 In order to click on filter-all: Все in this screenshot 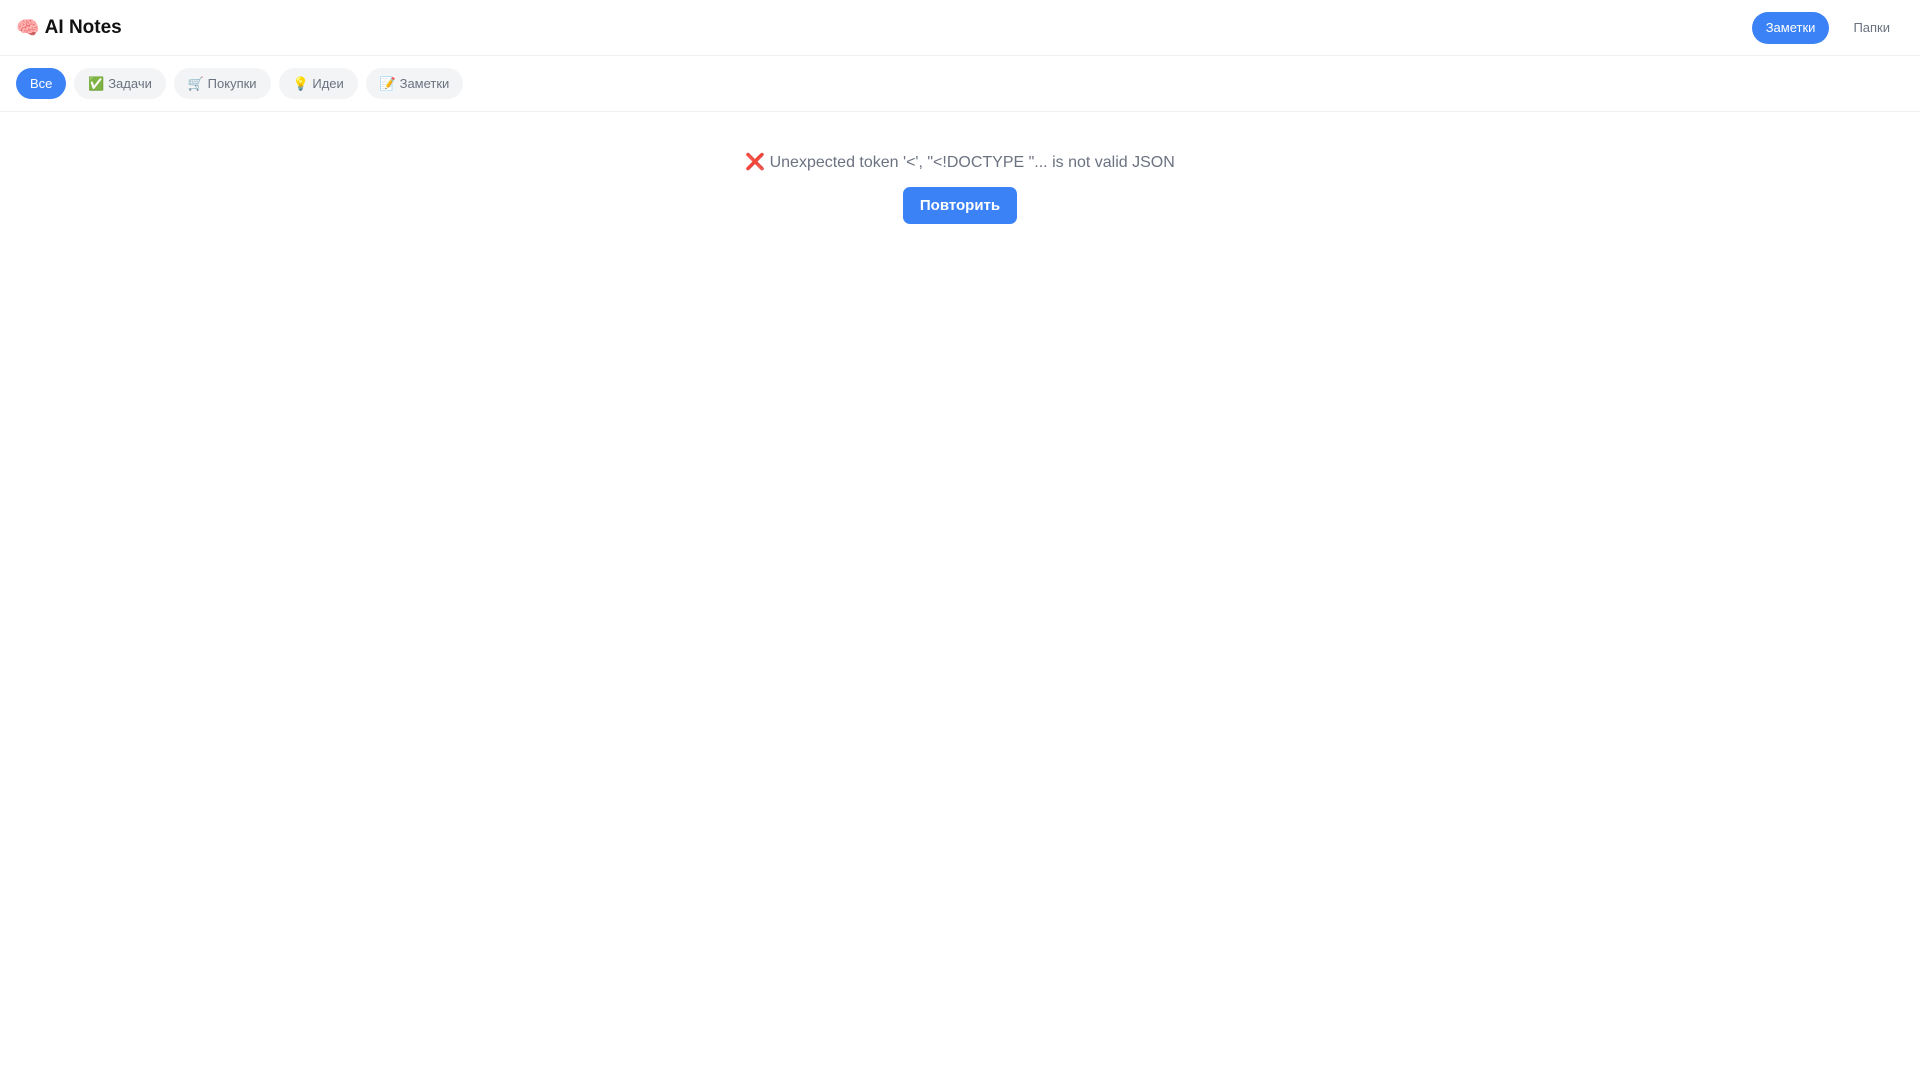, I will do `click(41, 83)`.